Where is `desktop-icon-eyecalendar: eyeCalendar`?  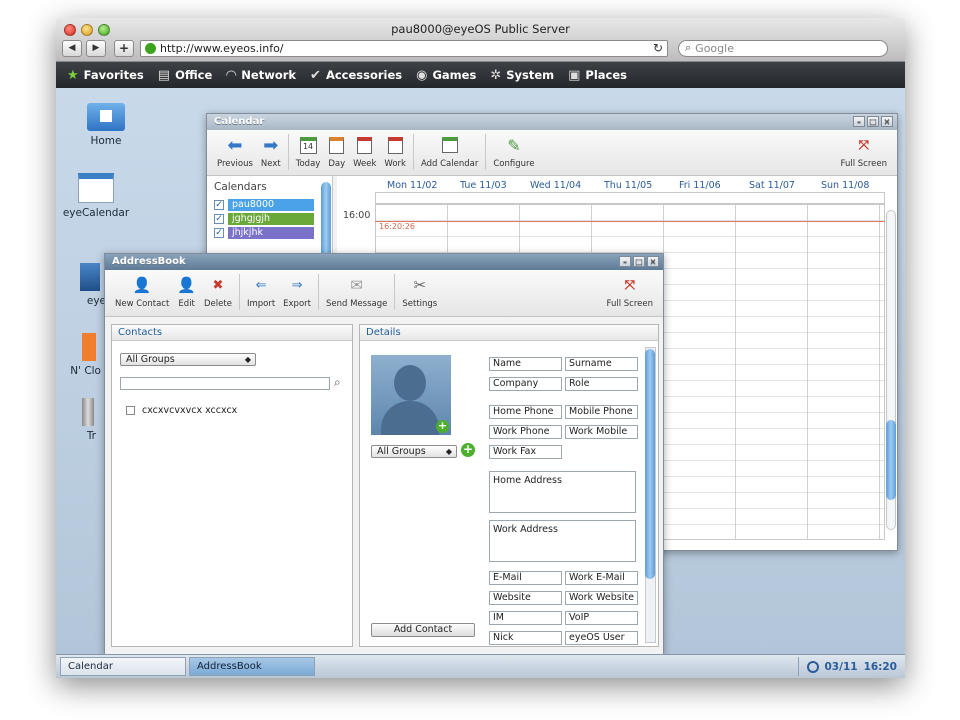
desktop-icon-eyecalendar: eyeCalendar is located at coordinates (98, 196).